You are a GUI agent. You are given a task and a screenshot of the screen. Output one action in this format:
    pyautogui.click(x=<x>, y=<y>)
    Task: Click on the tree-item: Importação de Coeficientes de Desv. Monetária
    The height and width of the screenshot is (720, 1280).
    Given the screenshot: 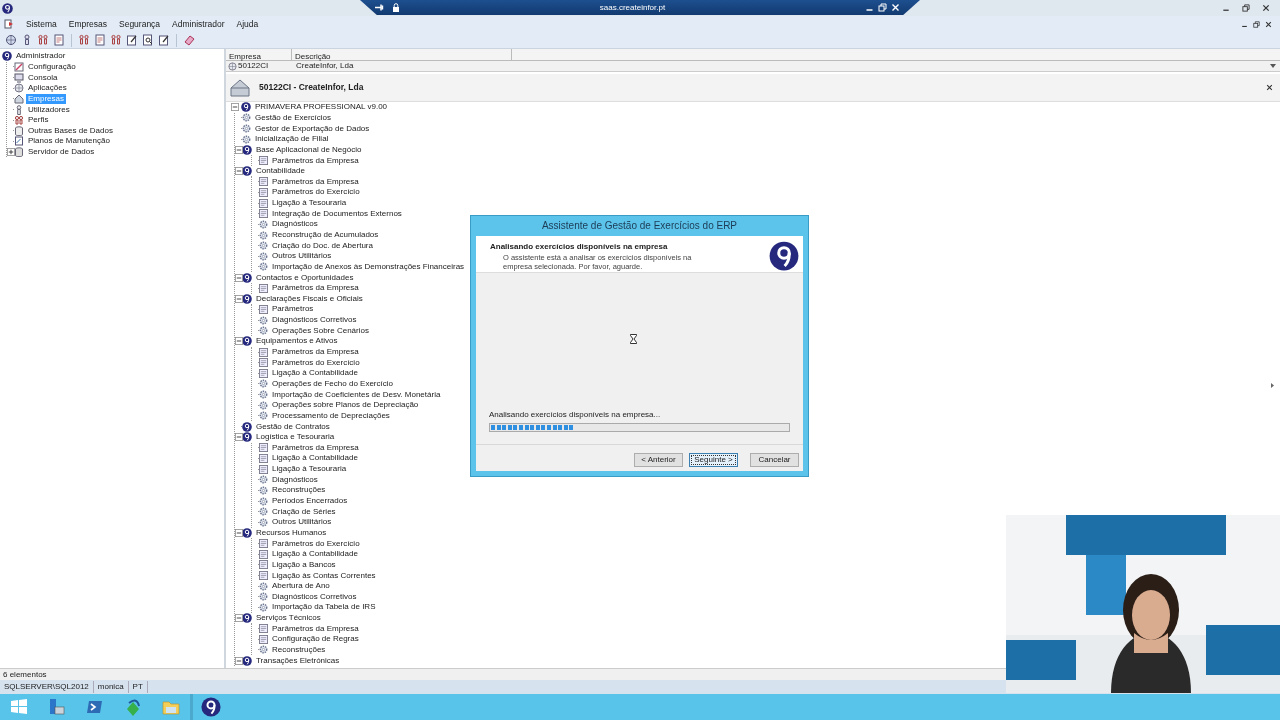 What is the action you would take?
    pyautogui.click(x=356, y=394)
    